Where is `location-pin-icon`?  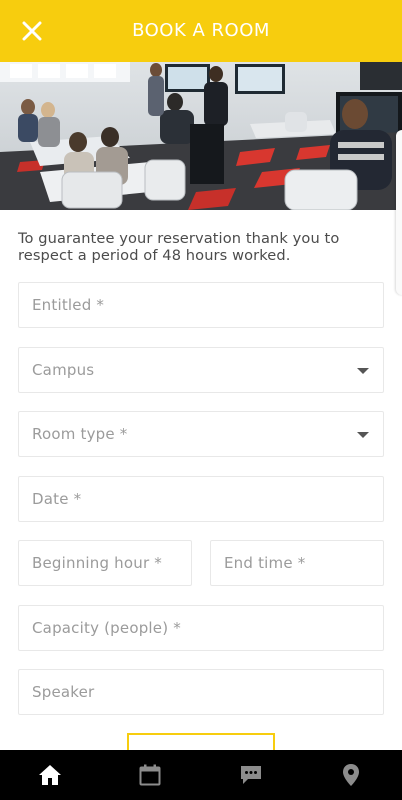
location-pin-icon is located at coordinates (351, 775).